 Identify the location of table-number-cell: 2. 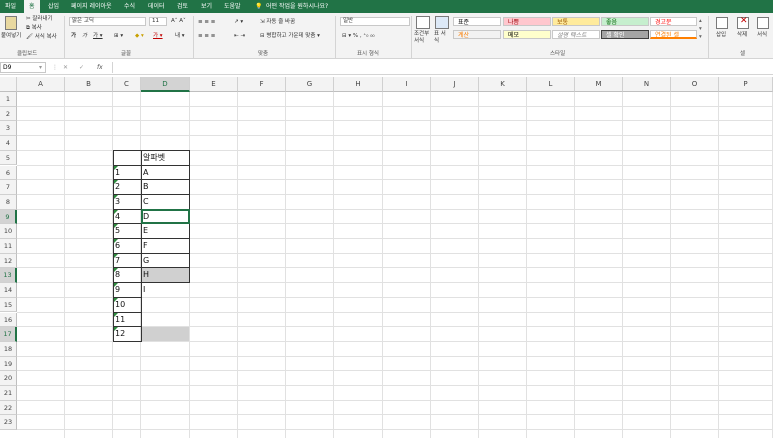
(116, 187).